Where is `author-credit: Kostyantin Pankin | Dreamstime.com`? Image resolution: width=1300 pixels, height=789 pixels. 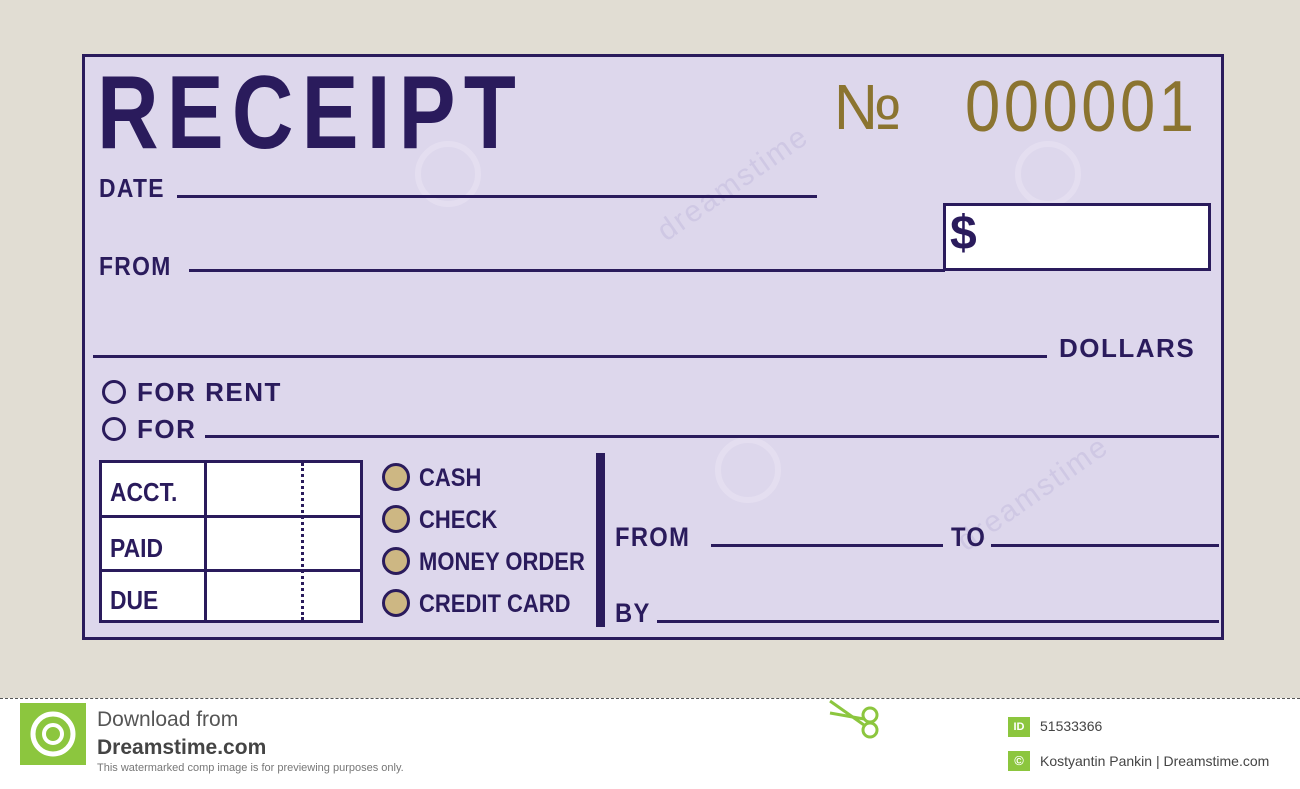 author-credit: Kostyantin Pankin | Dreamstime.com is located at coordinates (1155, 761).